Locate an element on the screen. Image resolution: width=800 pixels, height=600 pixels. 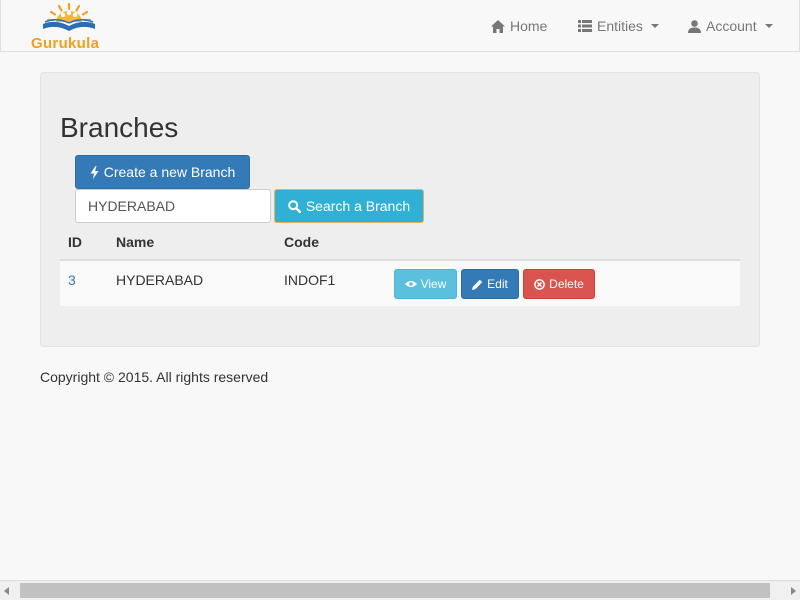
search-branch-button: Search a Branch is located at coordinates (349, 206).